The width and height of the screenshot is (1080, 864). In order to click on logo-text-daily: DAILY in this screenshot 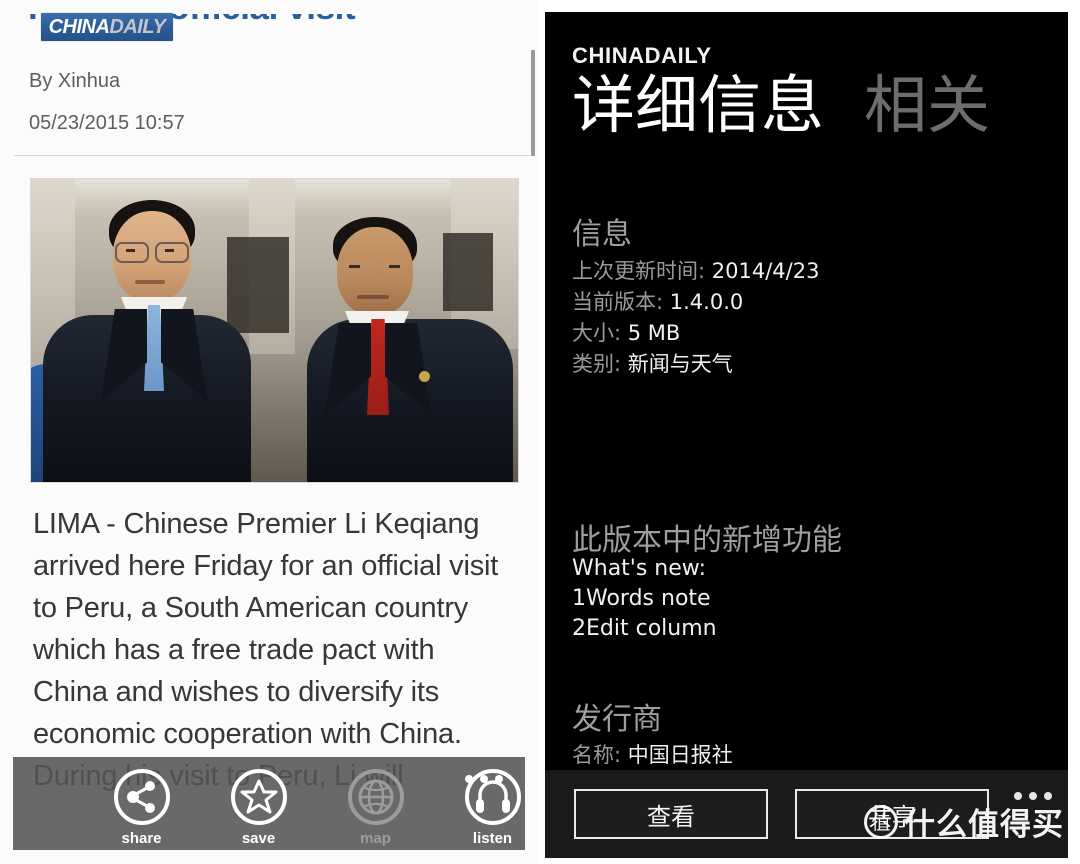, I will do `click(137, 27)`.